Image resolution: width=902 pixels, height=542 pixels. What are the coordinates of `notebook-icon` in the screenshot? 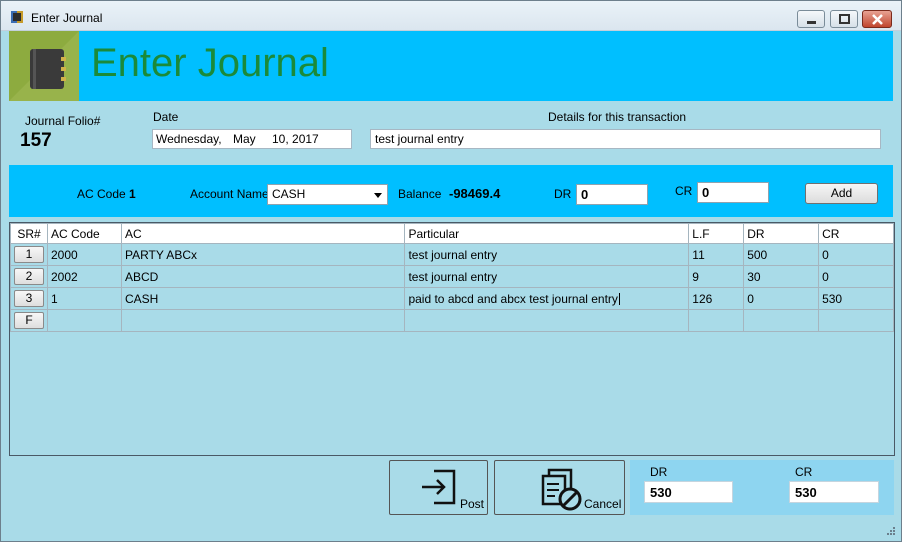 It's located at (44, 66).